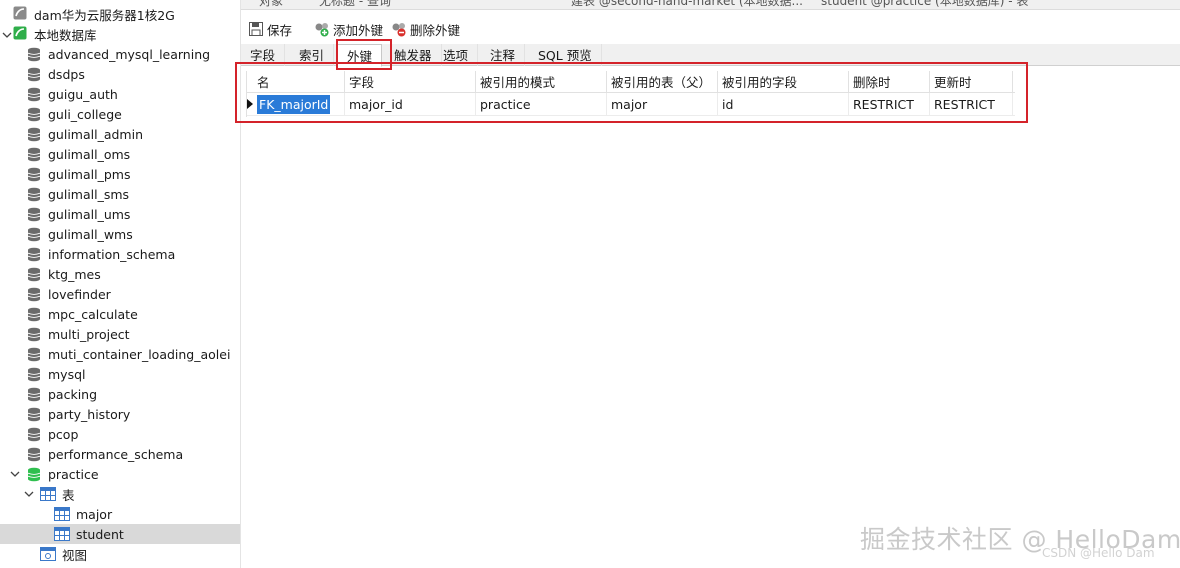 The height and width of the screenshot is (568, 1180). What do you see at coordinates (65, 35) in the screenshot?
I see `connection-local-label: 本地数据库` at bounding box center [65, 35].